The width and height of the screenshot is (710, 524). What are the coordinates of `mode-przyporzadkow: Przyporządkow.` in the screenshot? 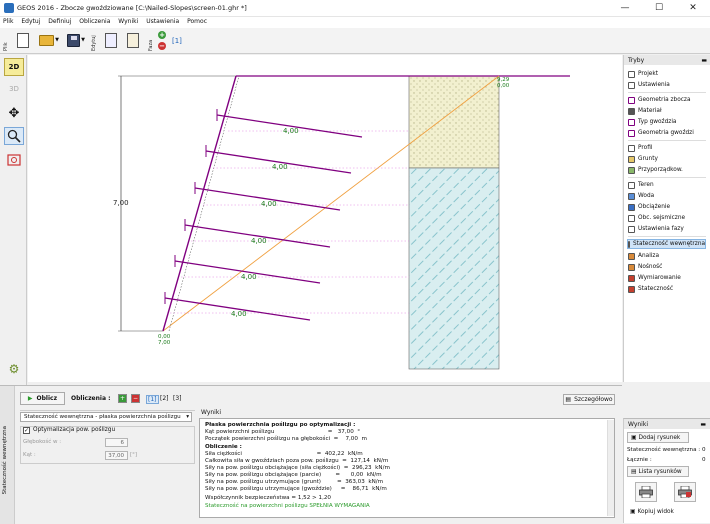 It's located at (655, 170).